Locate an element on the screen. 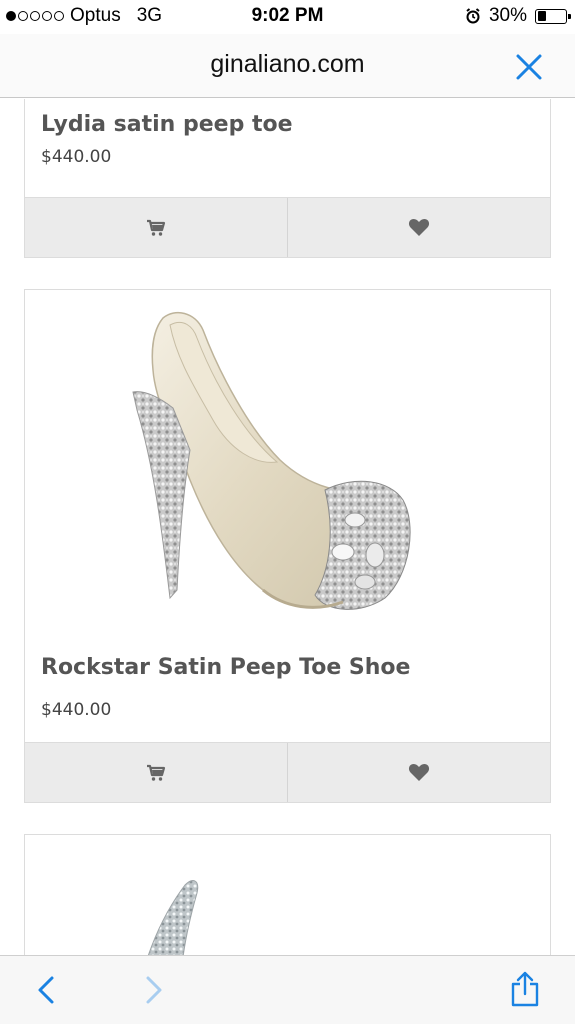  status-bar: Optus 3G 9:02 PM 30% is located at coordinates (287, 17).